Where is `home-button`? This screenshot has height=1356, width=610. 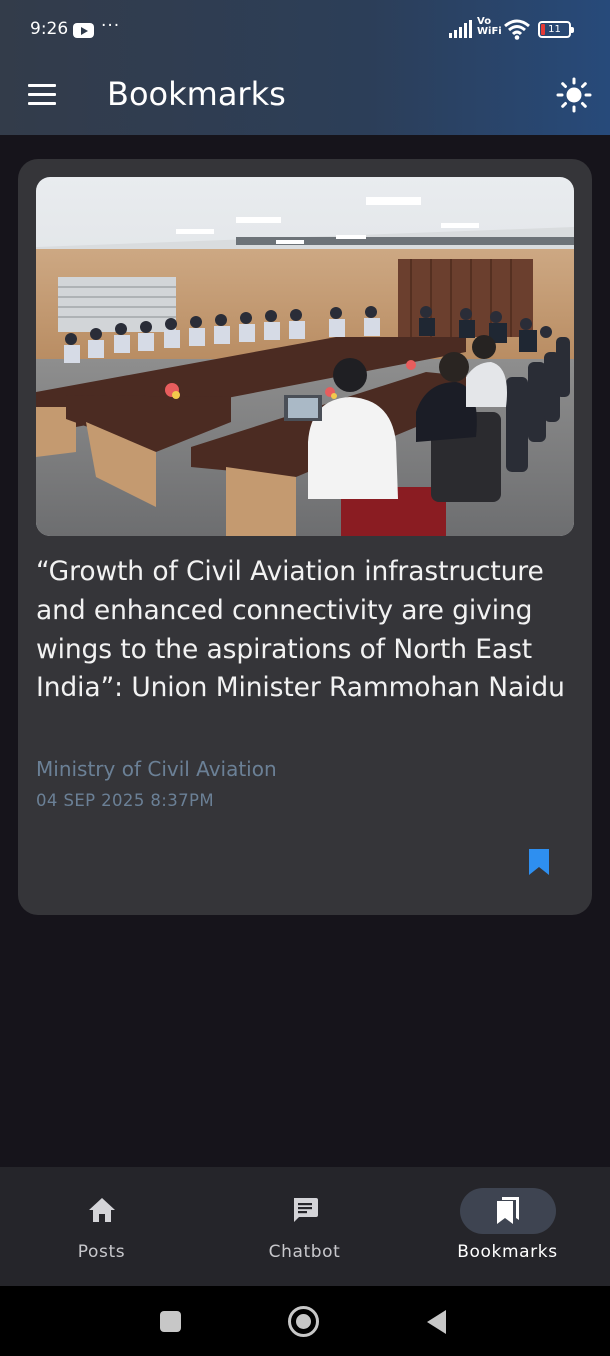
home-button is located at coordinates (303, 1321).